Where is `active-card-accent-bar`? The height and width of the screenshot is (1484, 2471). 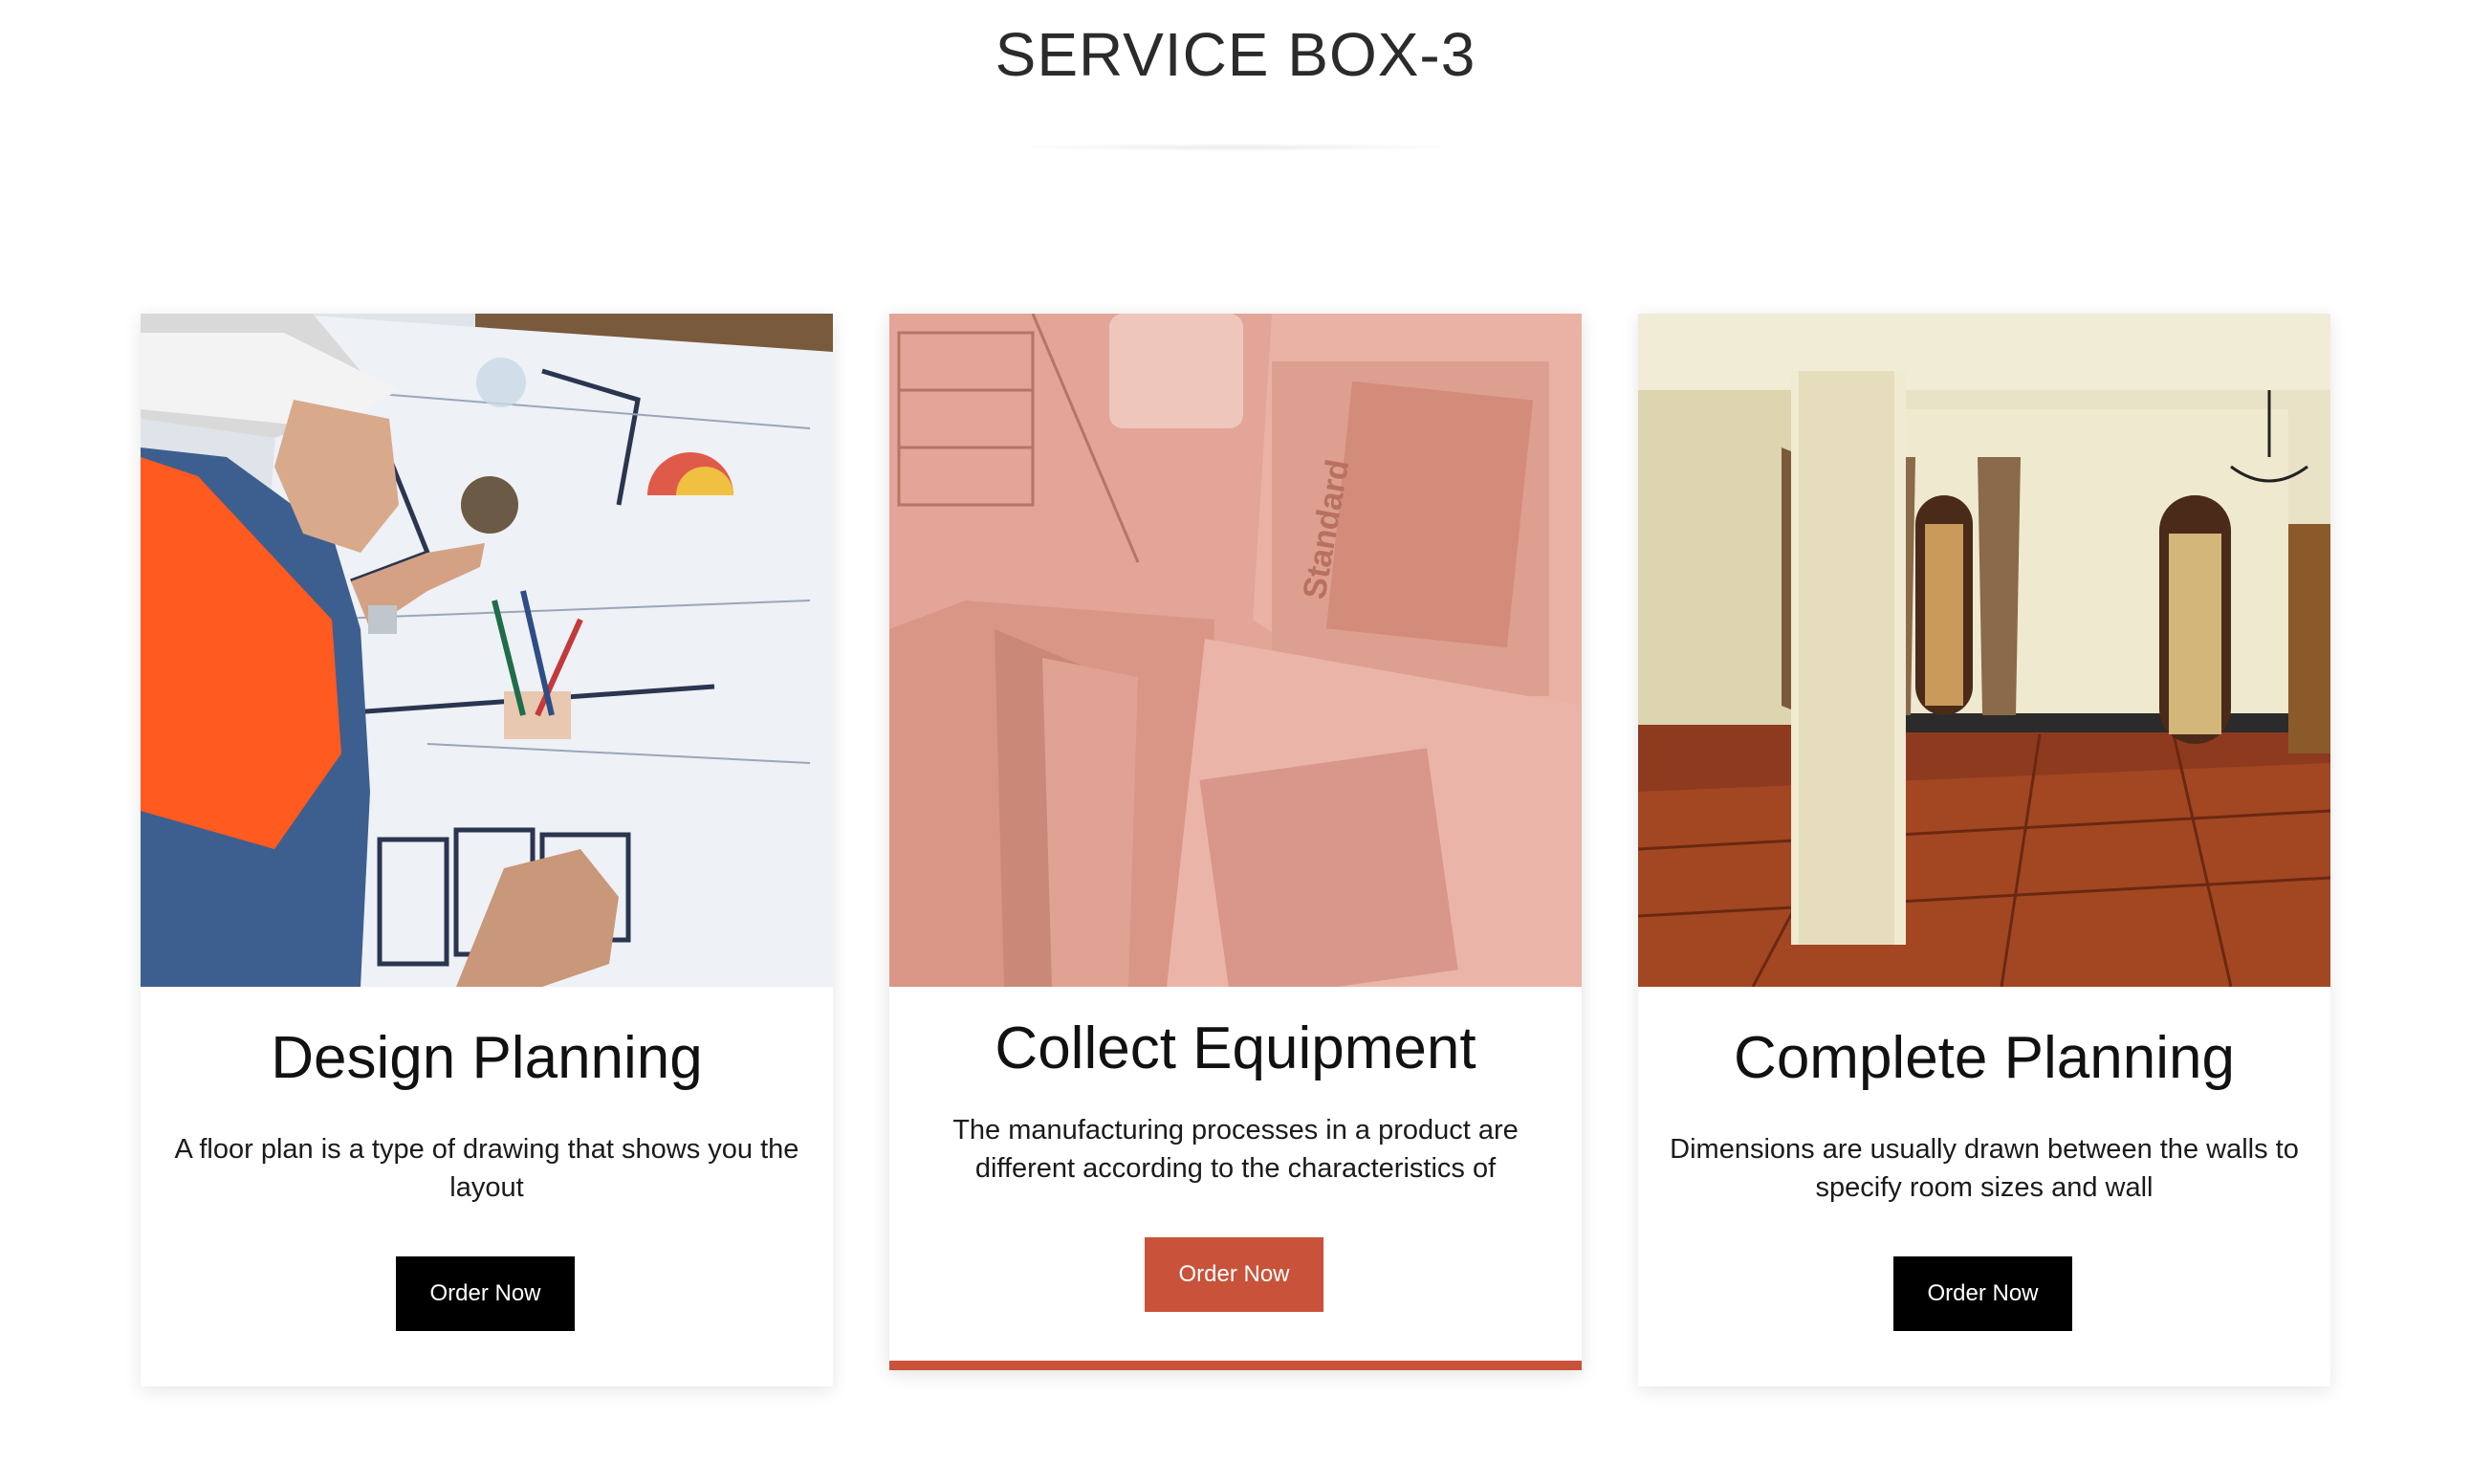 active-card-accent-bar is located at coordinates (1236, 1366).